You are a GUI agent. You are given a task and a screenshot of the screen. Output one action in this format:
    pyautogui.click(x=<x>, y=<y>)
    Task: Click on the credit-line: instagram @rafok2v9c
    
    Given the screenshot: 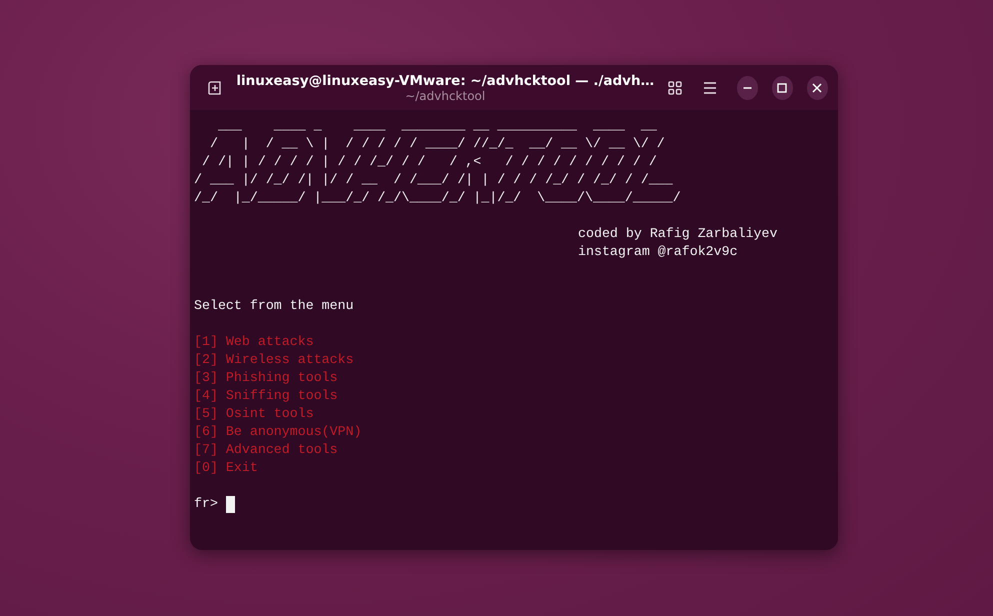 What is the action you would take?
    pyautogui.click(x=658, y=252)
    